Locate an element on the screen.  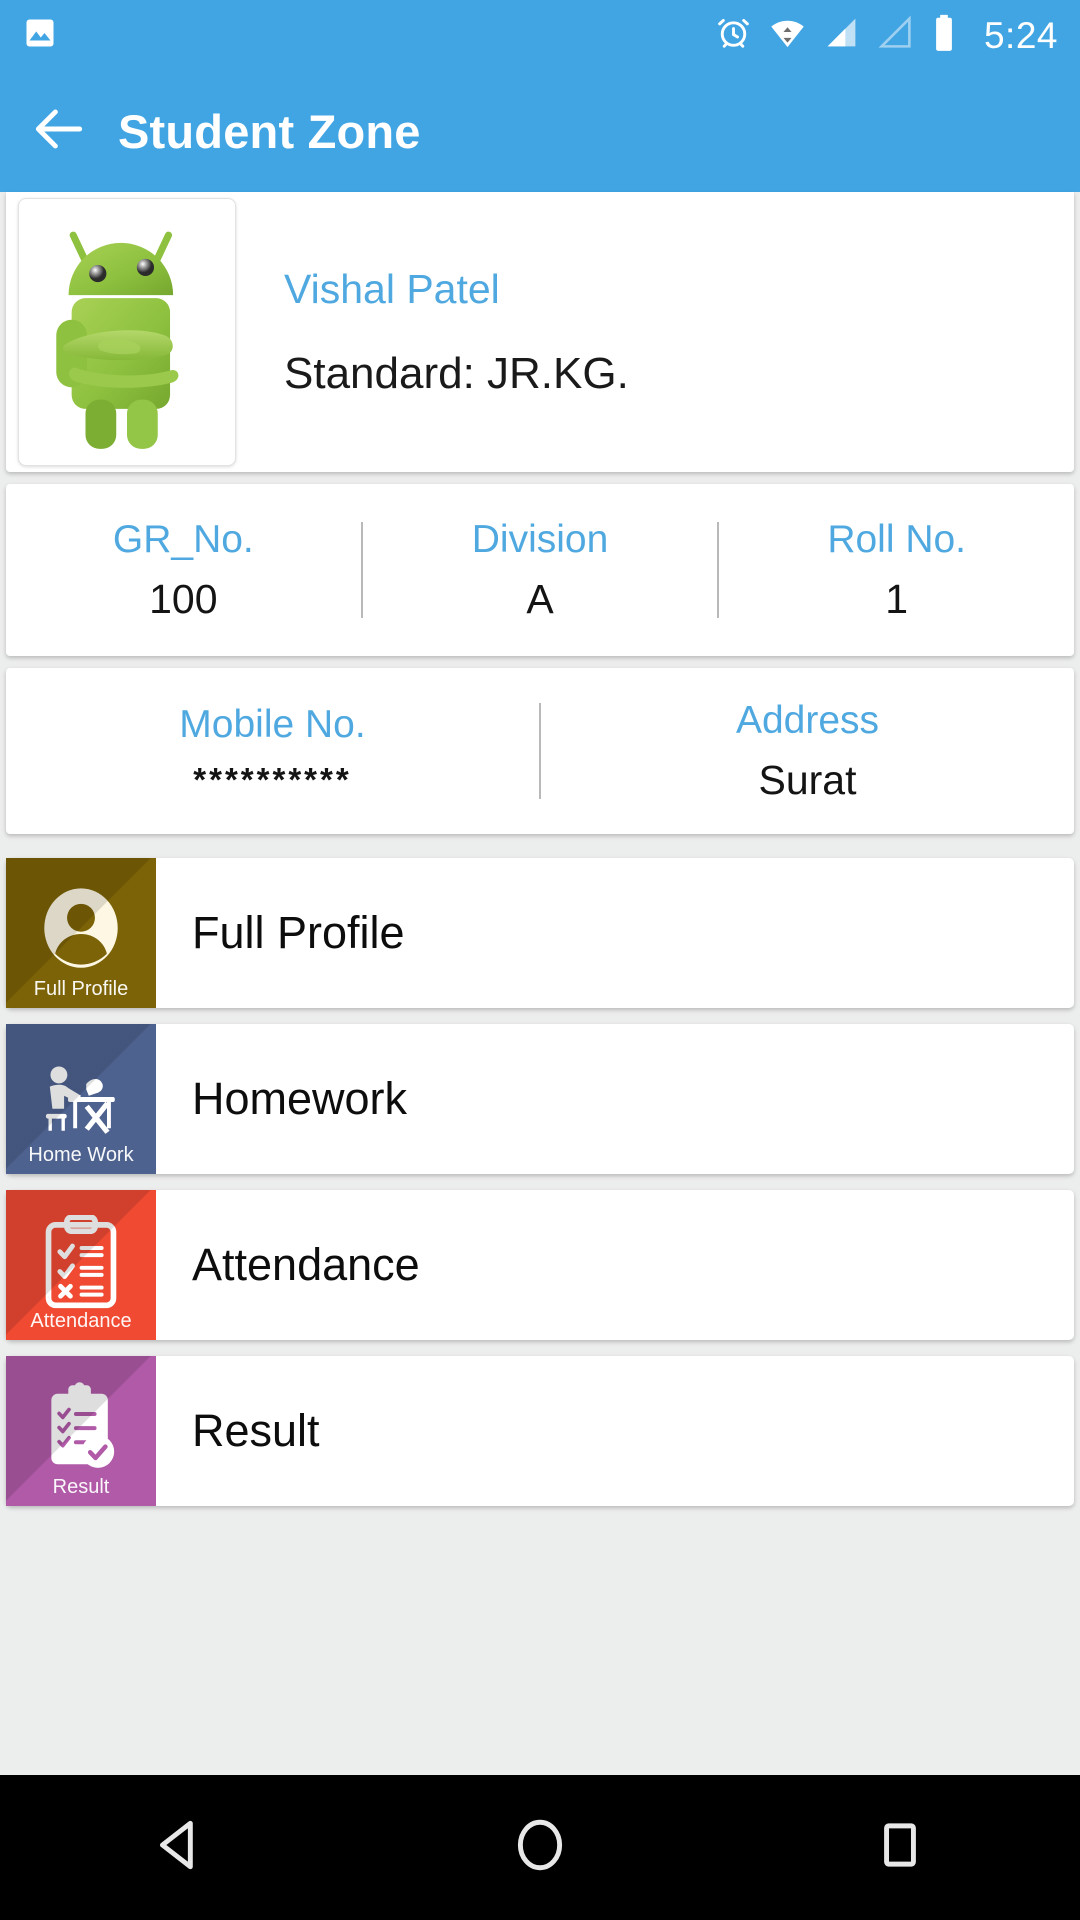
back-navigation-button is located at coordinates (59, 131).